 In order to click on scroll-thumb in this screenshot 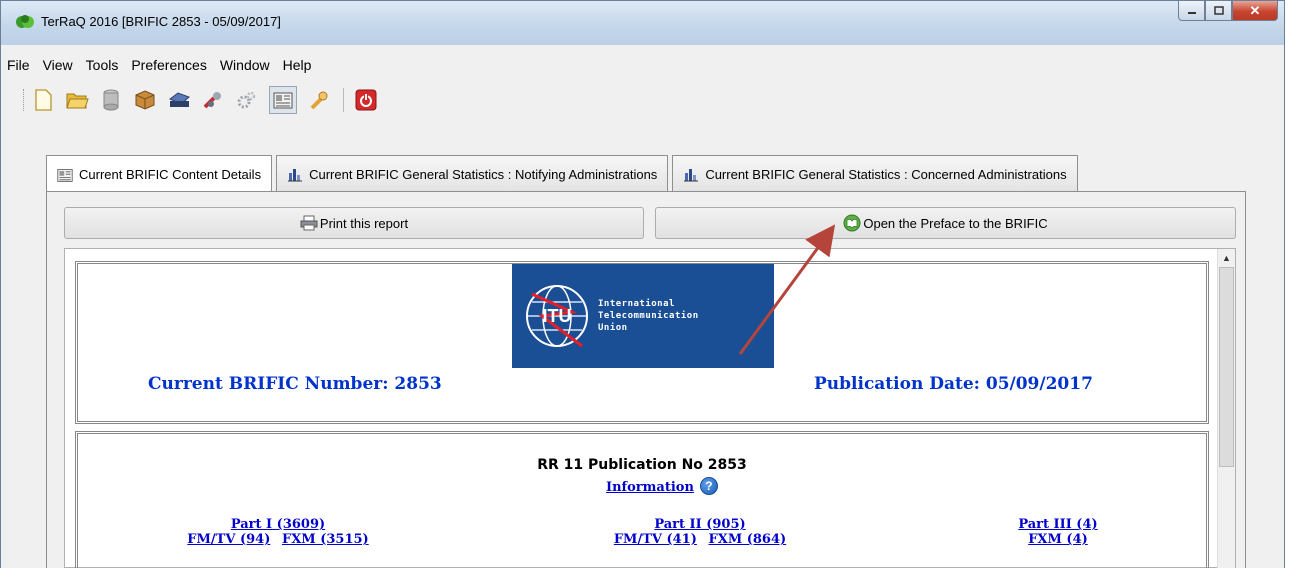, I will do `click(1226, 367)`.